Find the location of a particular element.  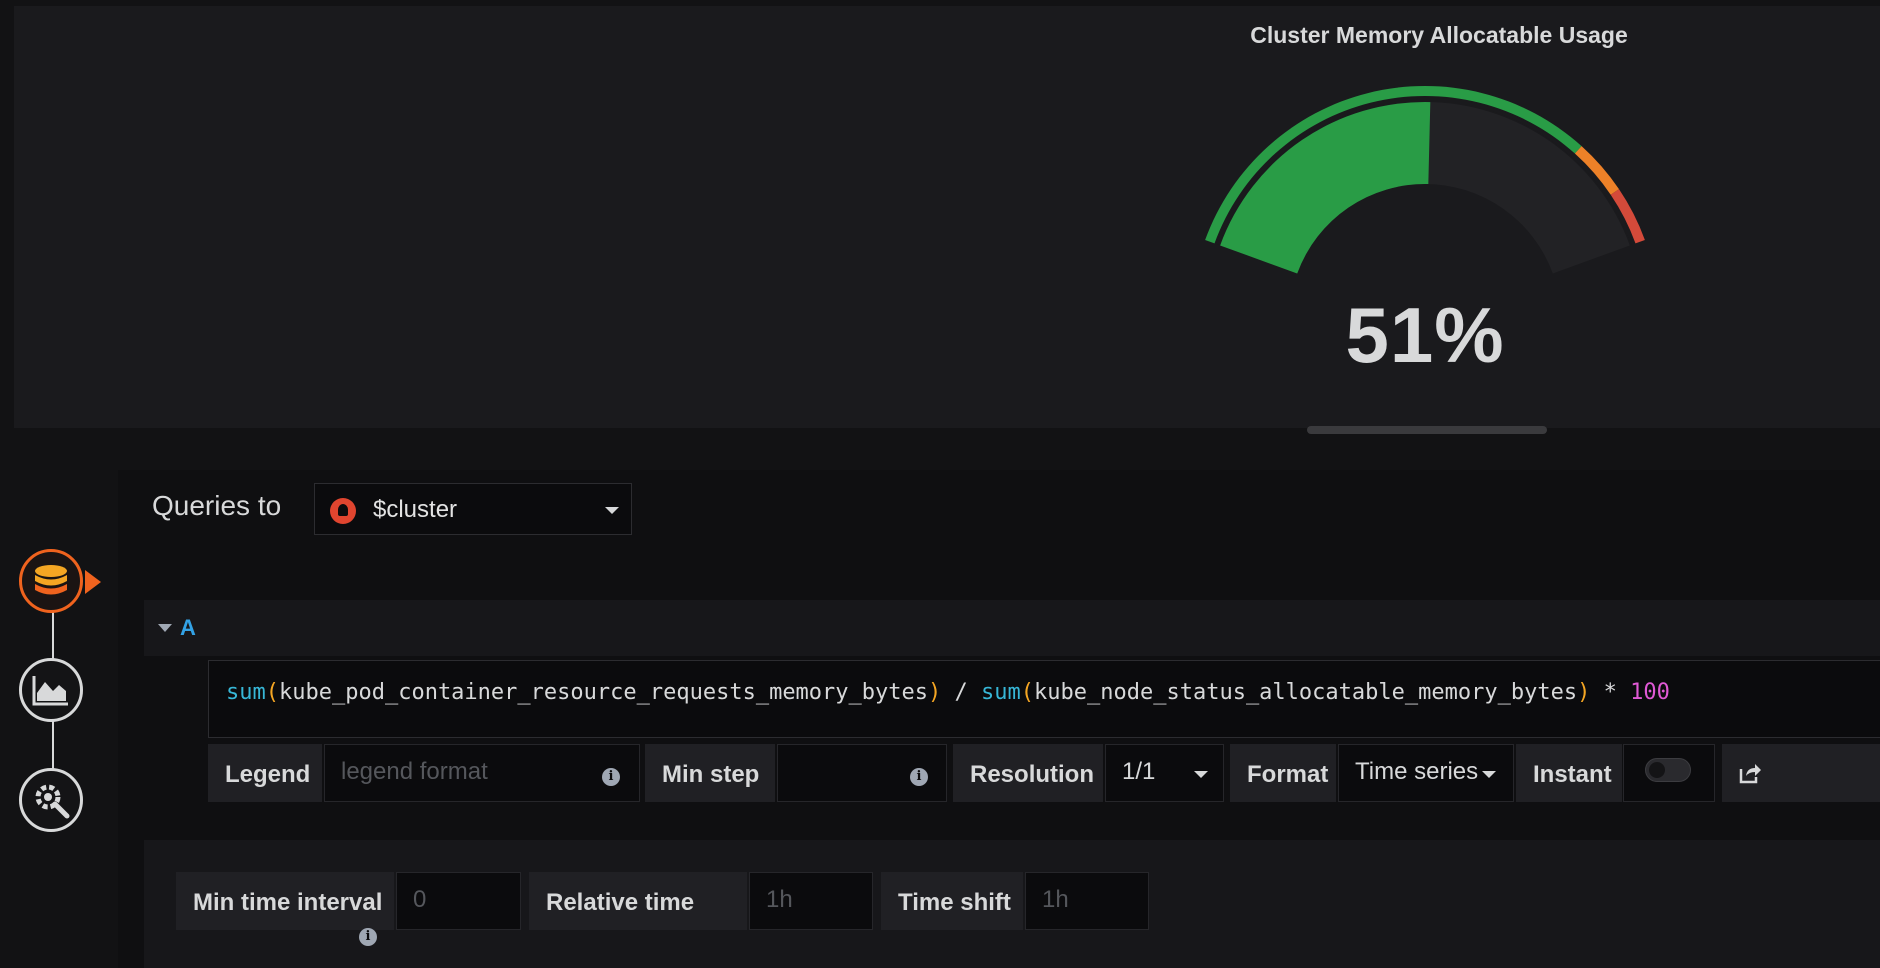

resolution-value: 1/1 is located at coordinates (1139, 771).